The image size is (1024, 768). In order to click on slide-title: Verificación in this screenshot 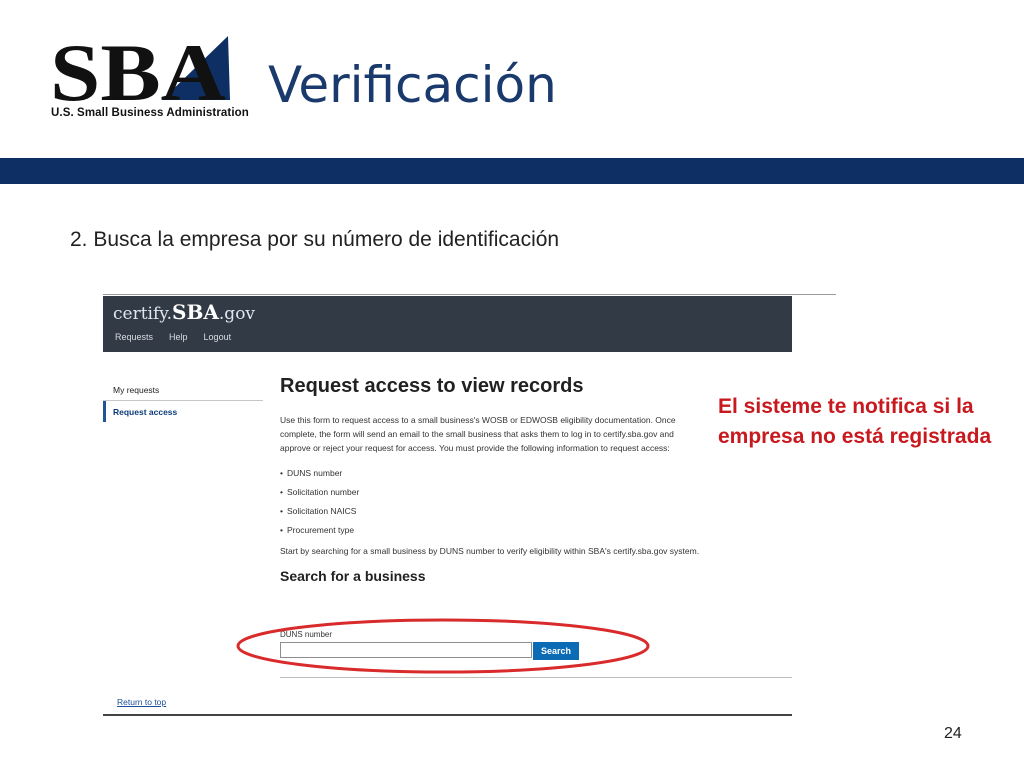, I will do `click(412, 85)`.